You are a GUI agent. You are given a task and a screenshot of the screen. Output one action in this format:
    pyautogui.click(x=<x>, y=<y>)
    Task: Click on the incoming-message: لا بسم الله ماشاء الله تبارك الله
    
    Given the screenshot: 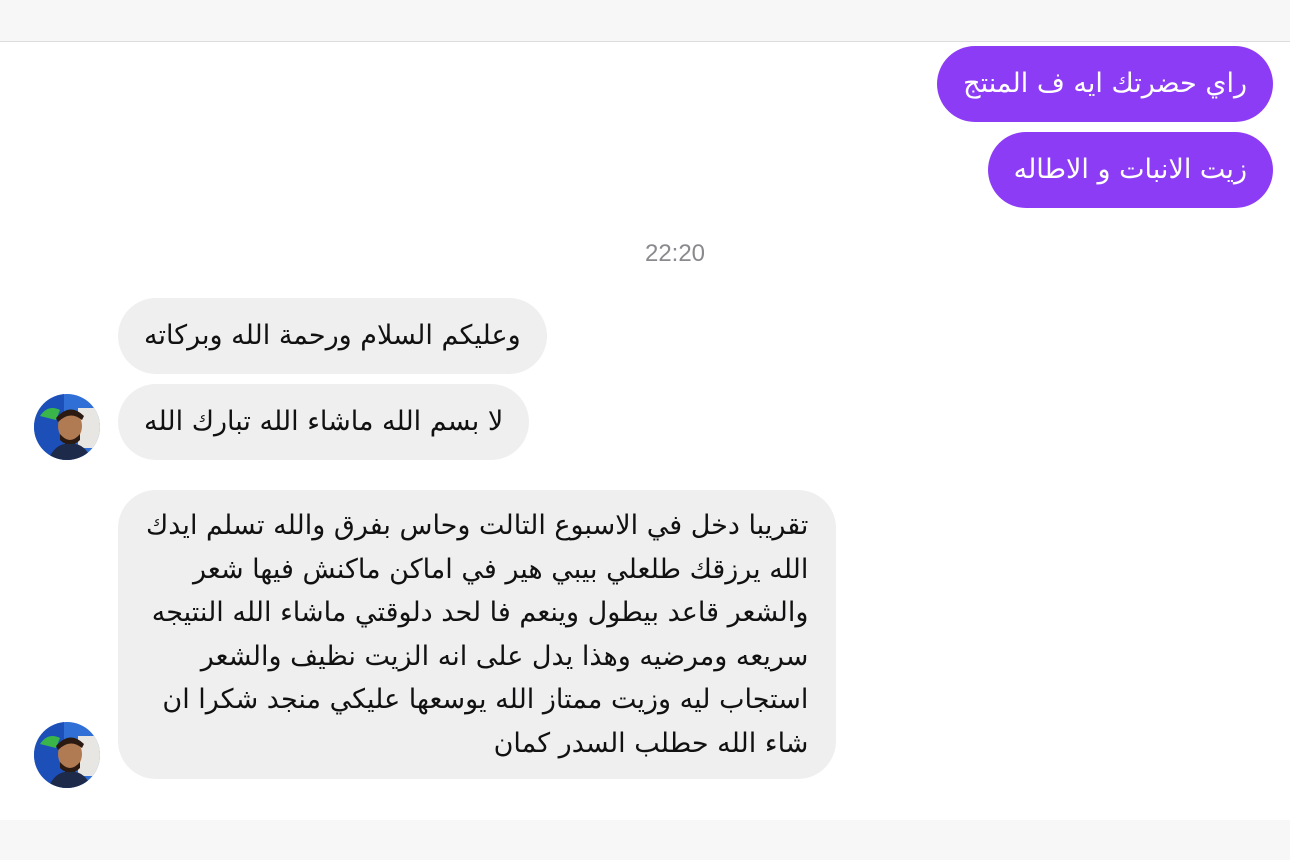 What is the action you would take?
    pyautogui.click(x=324, y=422)
    